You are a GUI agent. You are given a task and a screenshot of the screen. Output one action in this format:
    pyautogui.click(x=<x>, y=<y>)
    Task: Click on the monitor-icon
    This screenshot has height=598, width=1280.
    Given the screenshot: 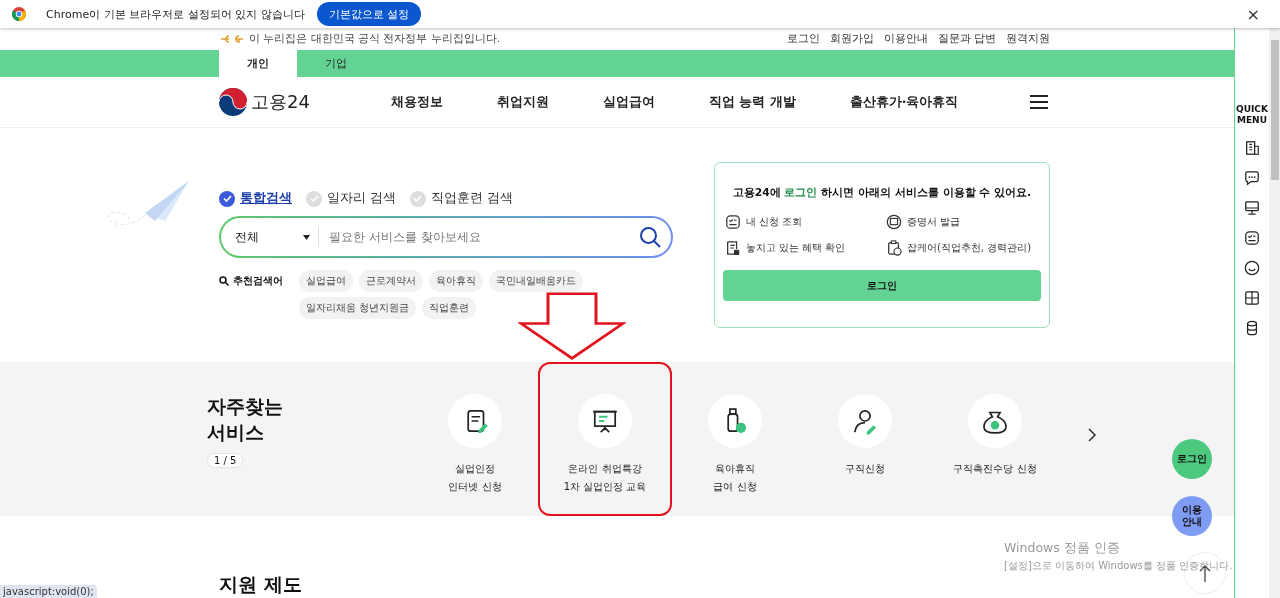 What is the action you would take?
    pyautogui.click(x=1252, y=207)
    